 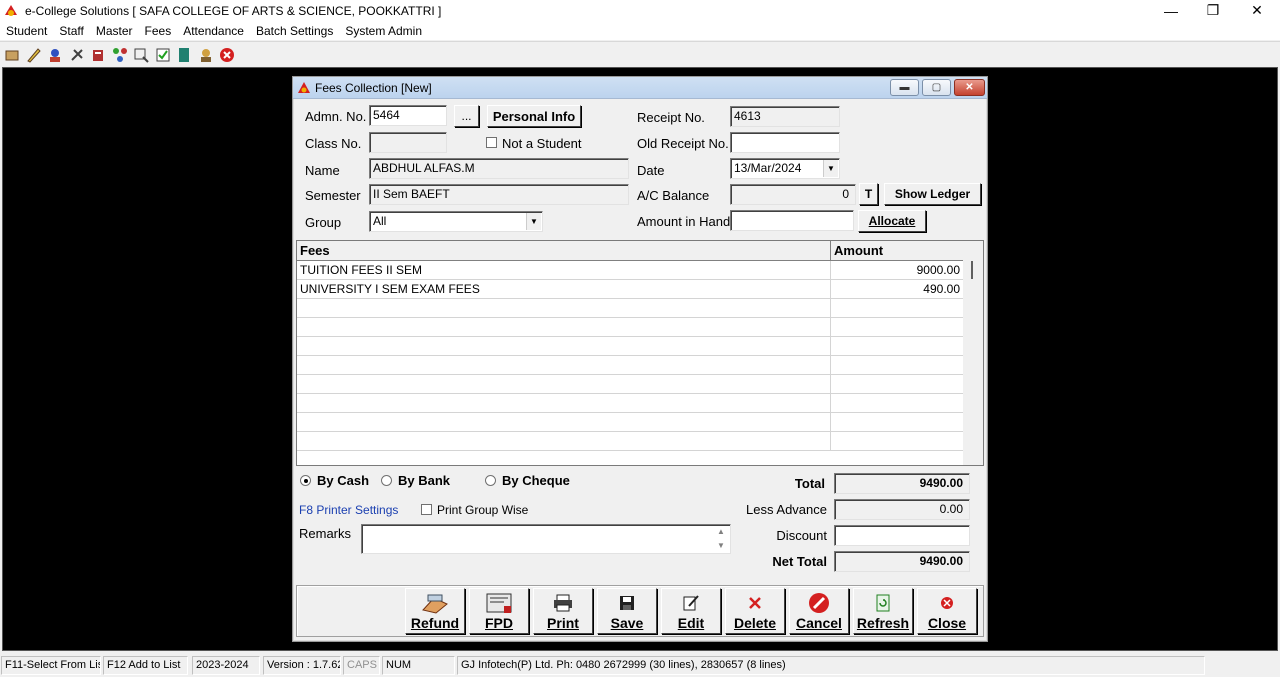 What do you see at coordinates (114, 31) in the screenshot?
I see `menu-master: Master` at bounding box center [114, 31].